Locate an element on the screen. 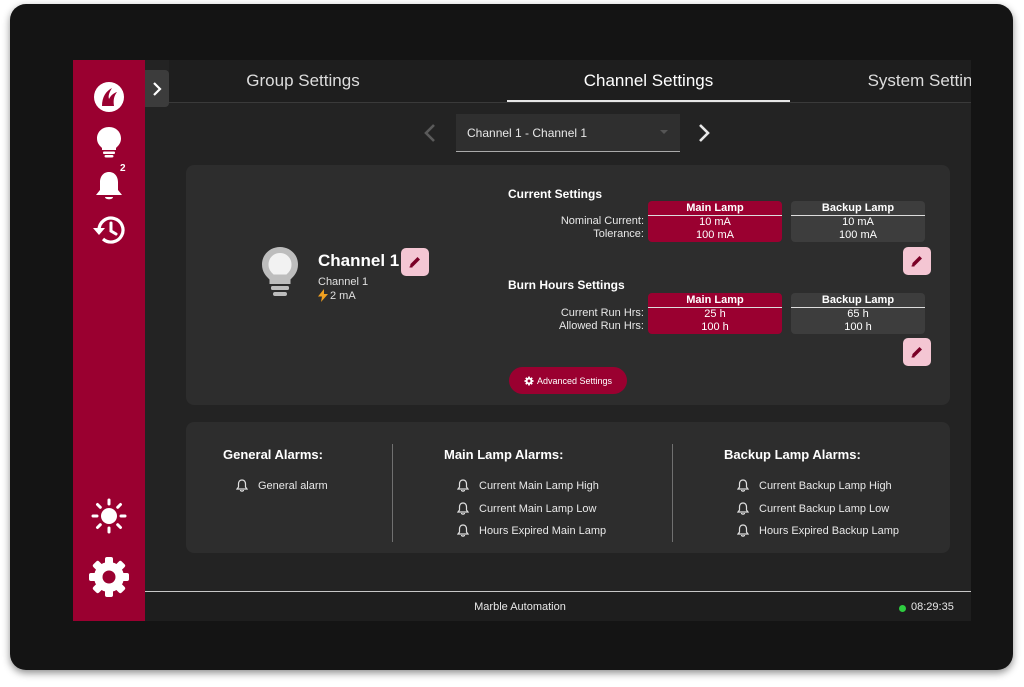 This screenshot has height=687, width=1024. alarm-label: Hours Expired Main Lamp is located at coordinates (543, 530).